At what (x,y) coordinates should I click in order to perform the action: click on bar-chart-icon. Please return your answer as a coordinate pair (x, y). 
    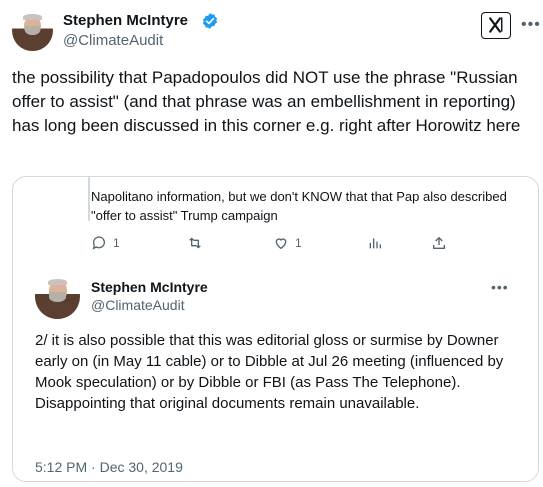
    Looking at the image, I should click on (375, 243).